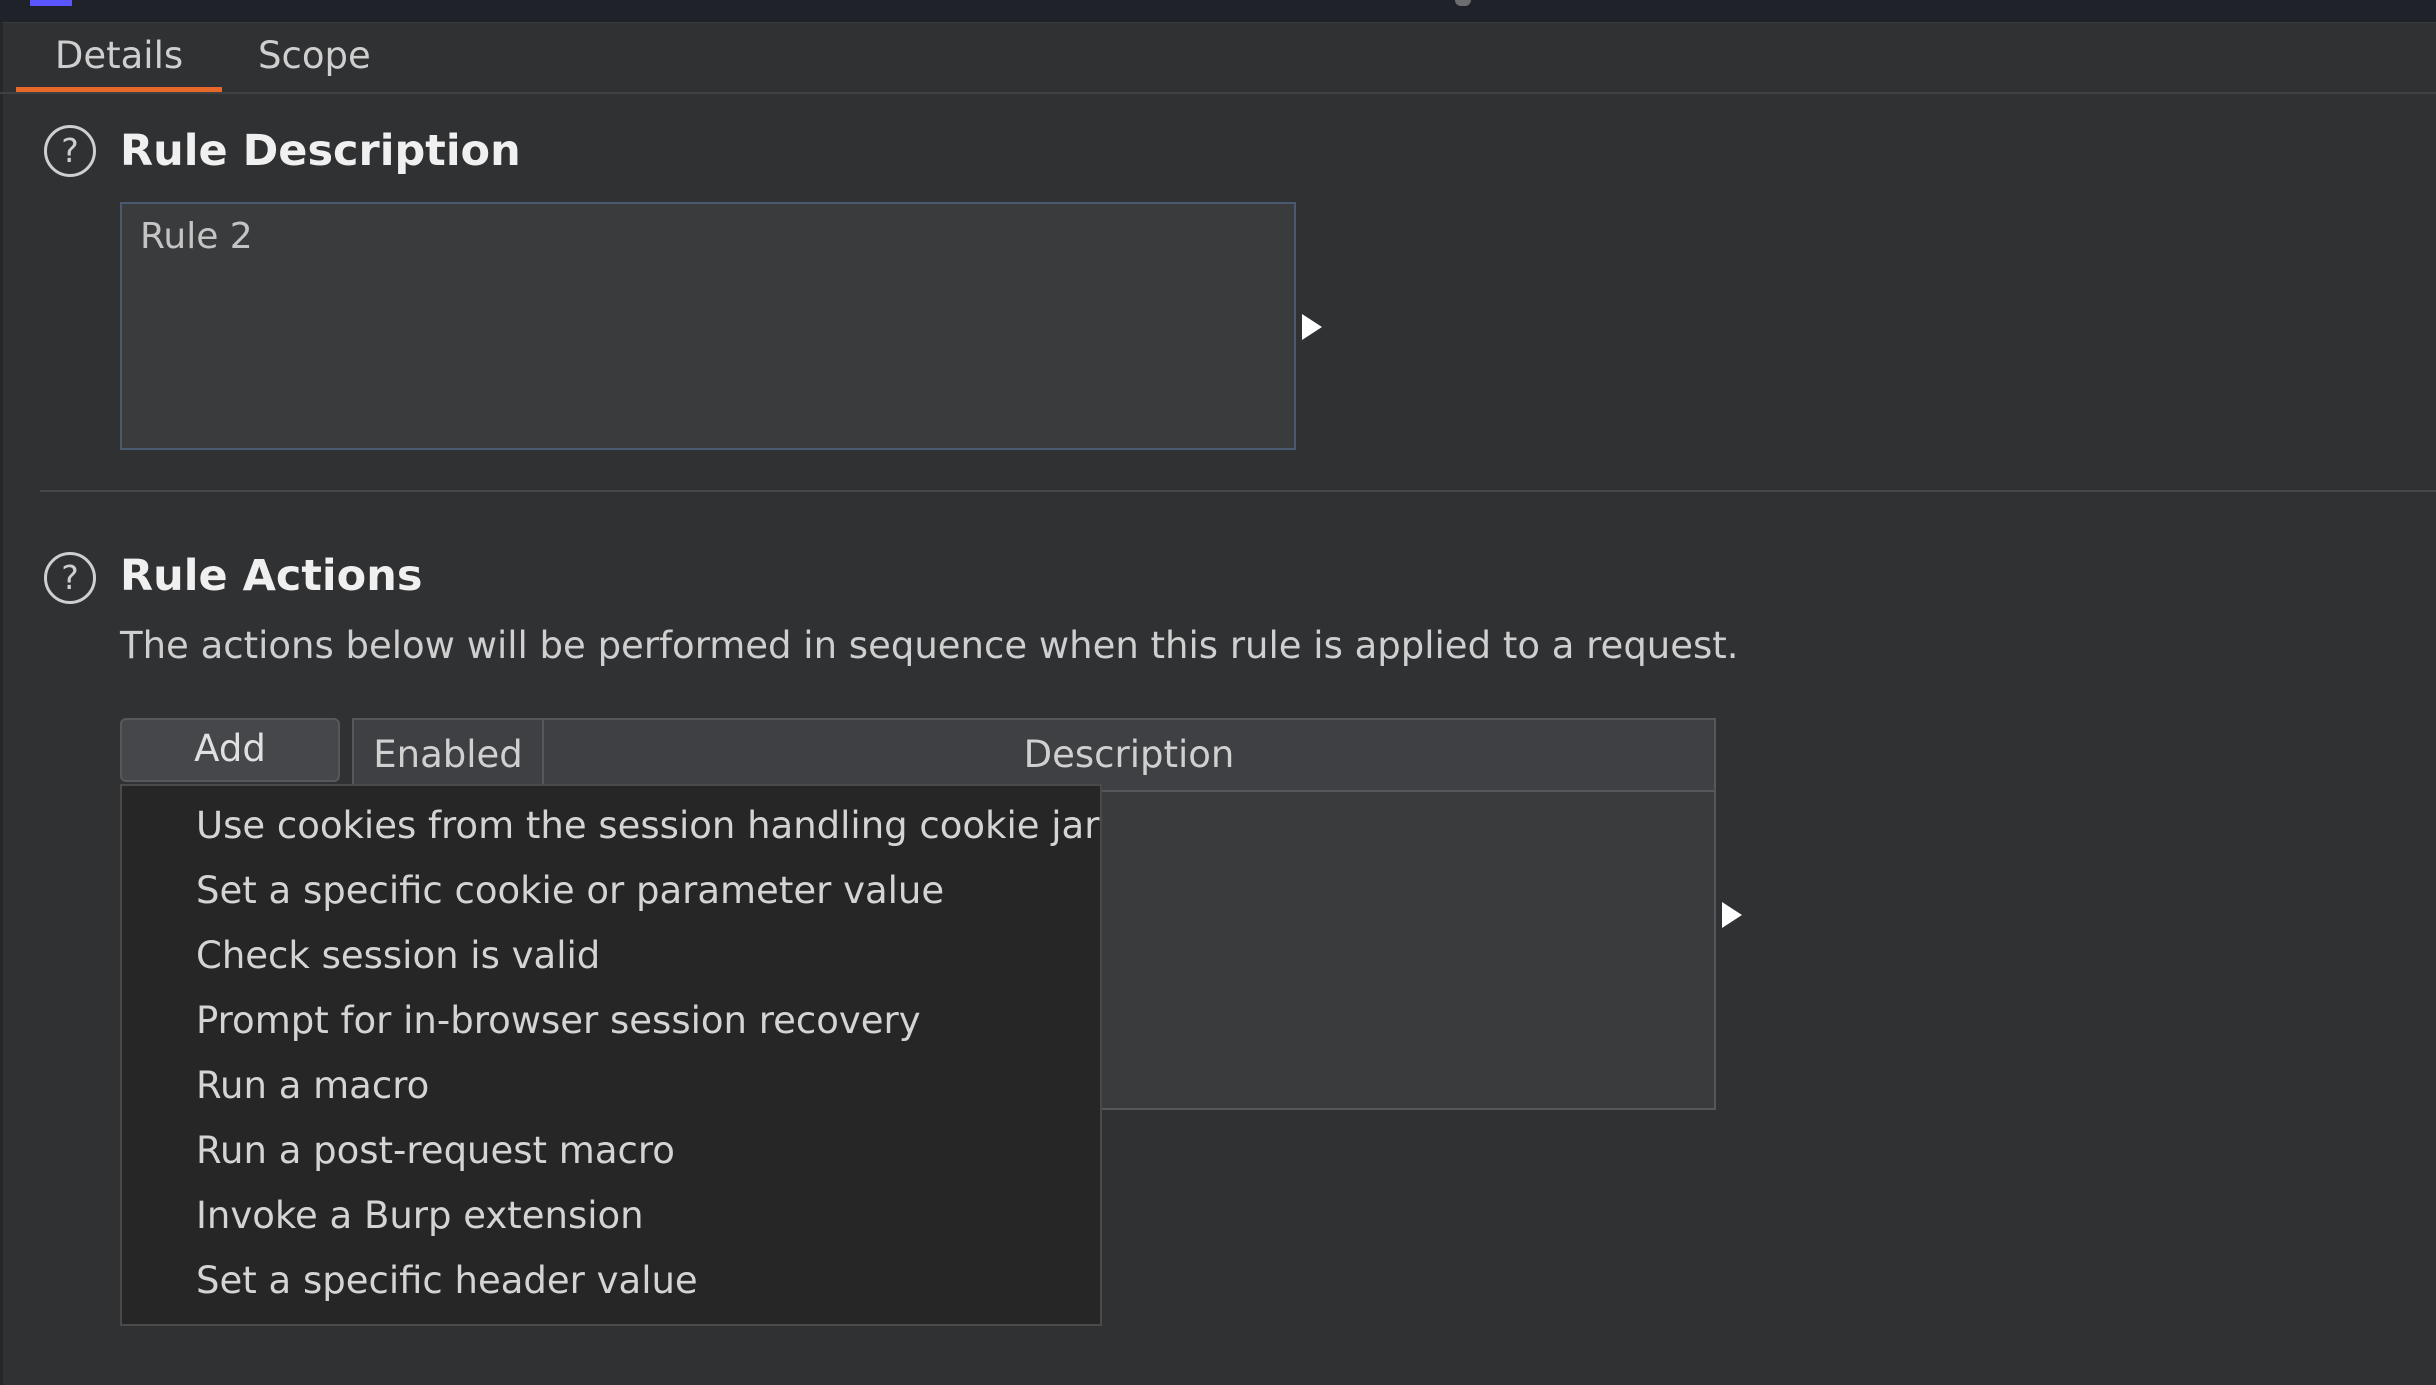  Describe the element at coordinates (447, 1280) in the screenshot. I see `menu-item-set-header: Set a specific header value` at that location.